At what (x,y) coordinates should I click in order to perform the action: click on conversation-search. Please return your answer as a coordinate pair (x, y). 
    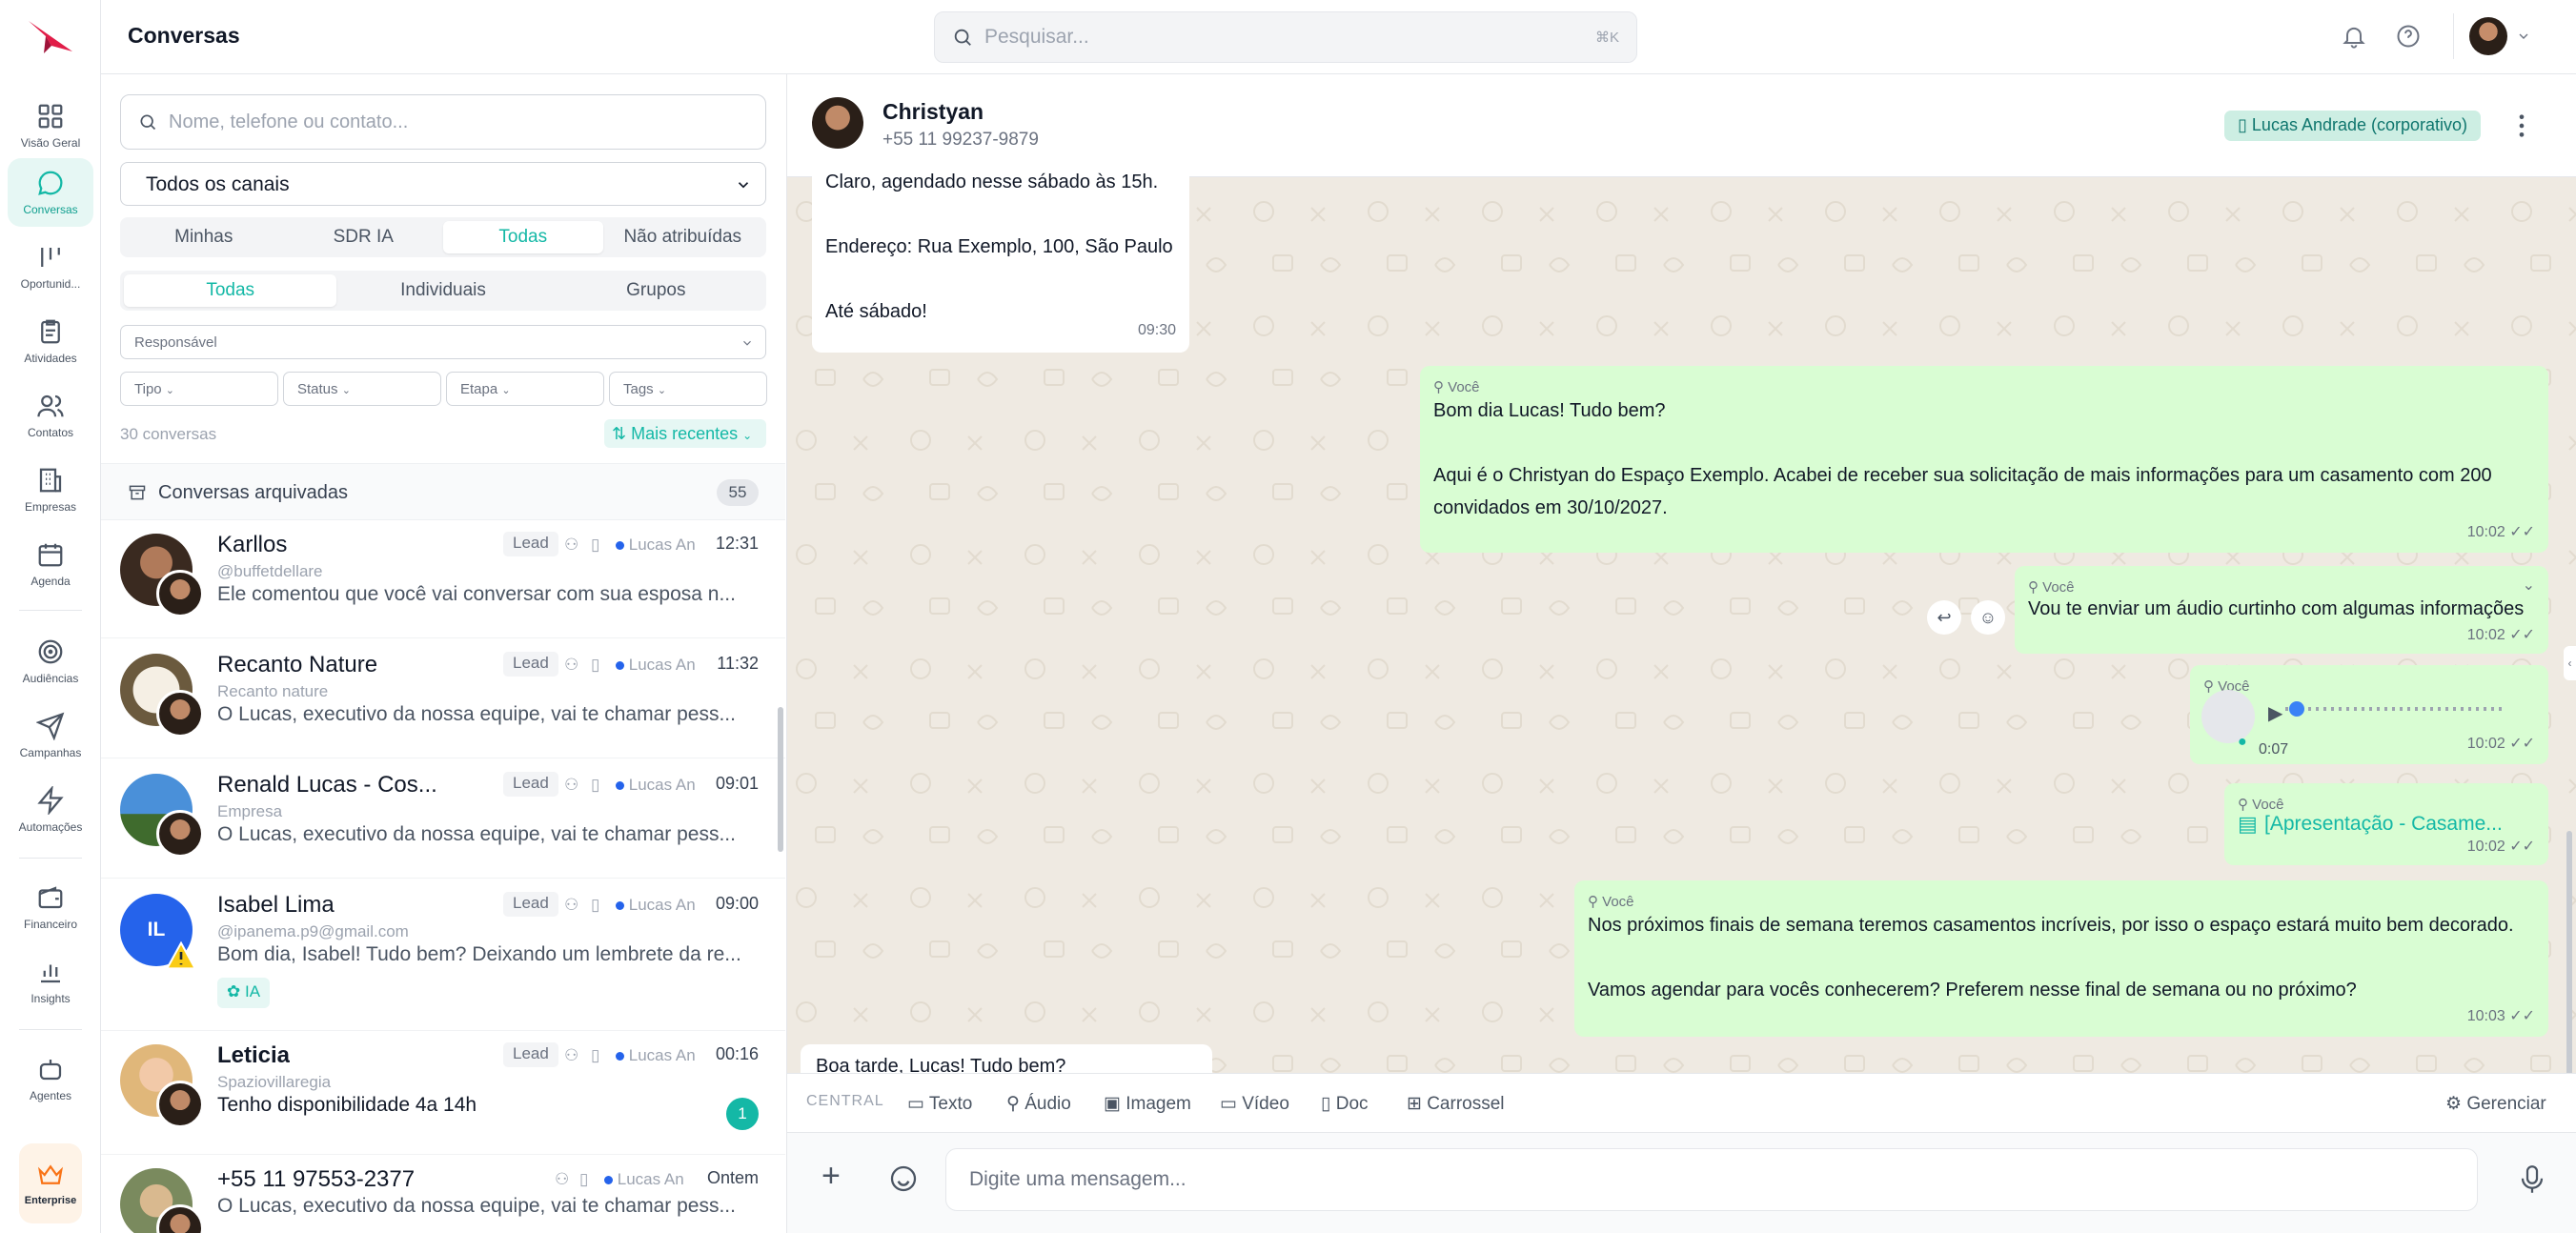
    Looking at the image, I should click on (443, 122).